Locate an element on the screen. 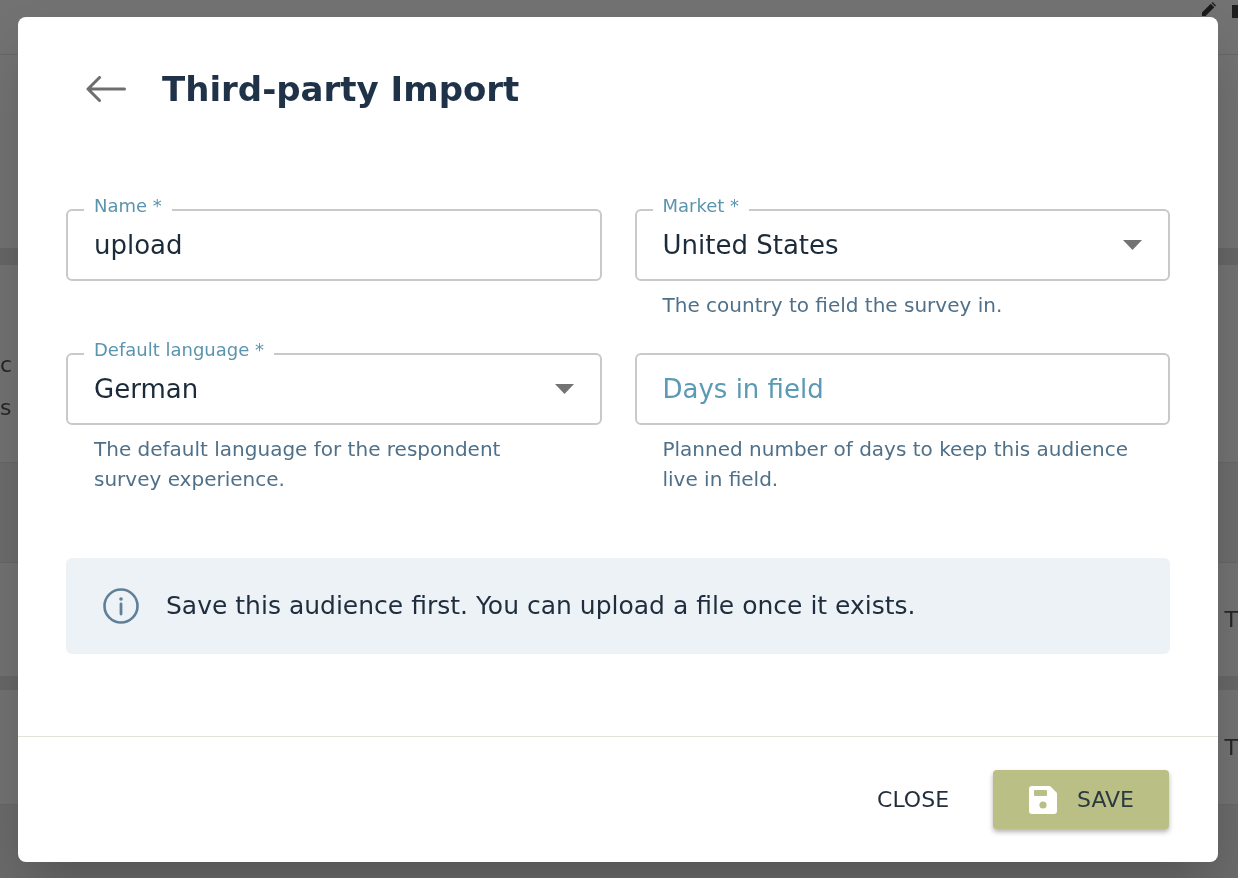 This screenshot has height=878, width=1238. text-field: Days in field is located at coordinates (902, 389).